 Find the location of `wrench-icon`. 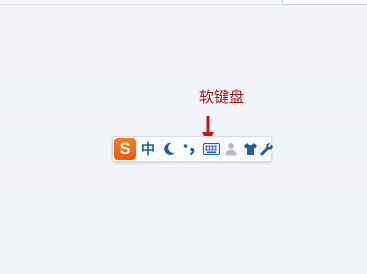

wrench-icon is located at coordinates (266, 149).